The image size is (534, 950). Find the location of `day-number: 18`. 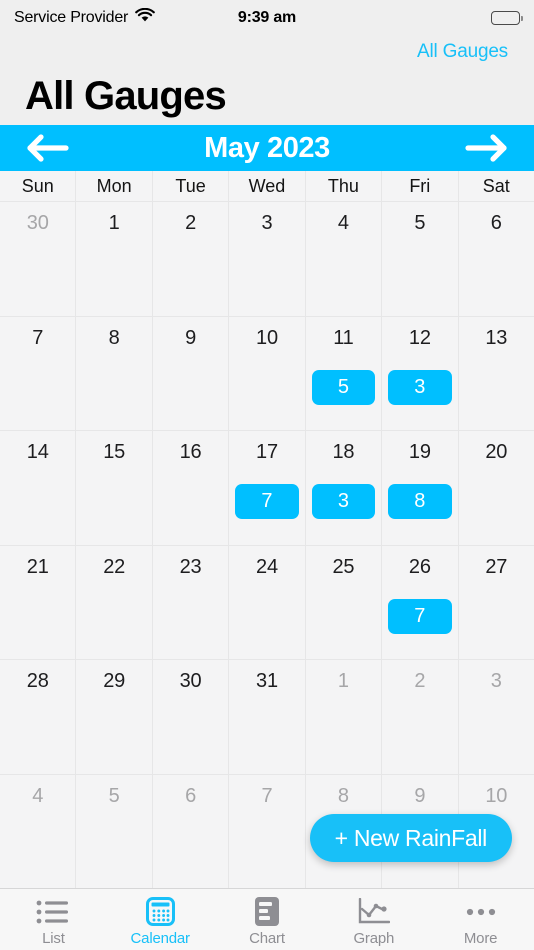

day-number: 18 is located at coordinates (343, 452).